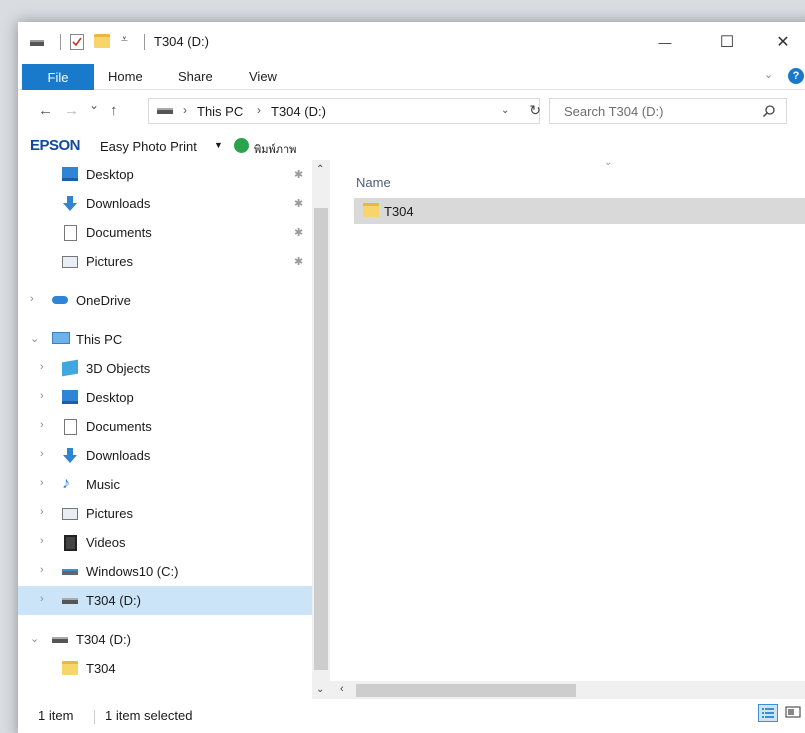 The image size is (805, 733). I want to click on sidebar-item-3d-objects: › 3D Objects, so click(165, 368).